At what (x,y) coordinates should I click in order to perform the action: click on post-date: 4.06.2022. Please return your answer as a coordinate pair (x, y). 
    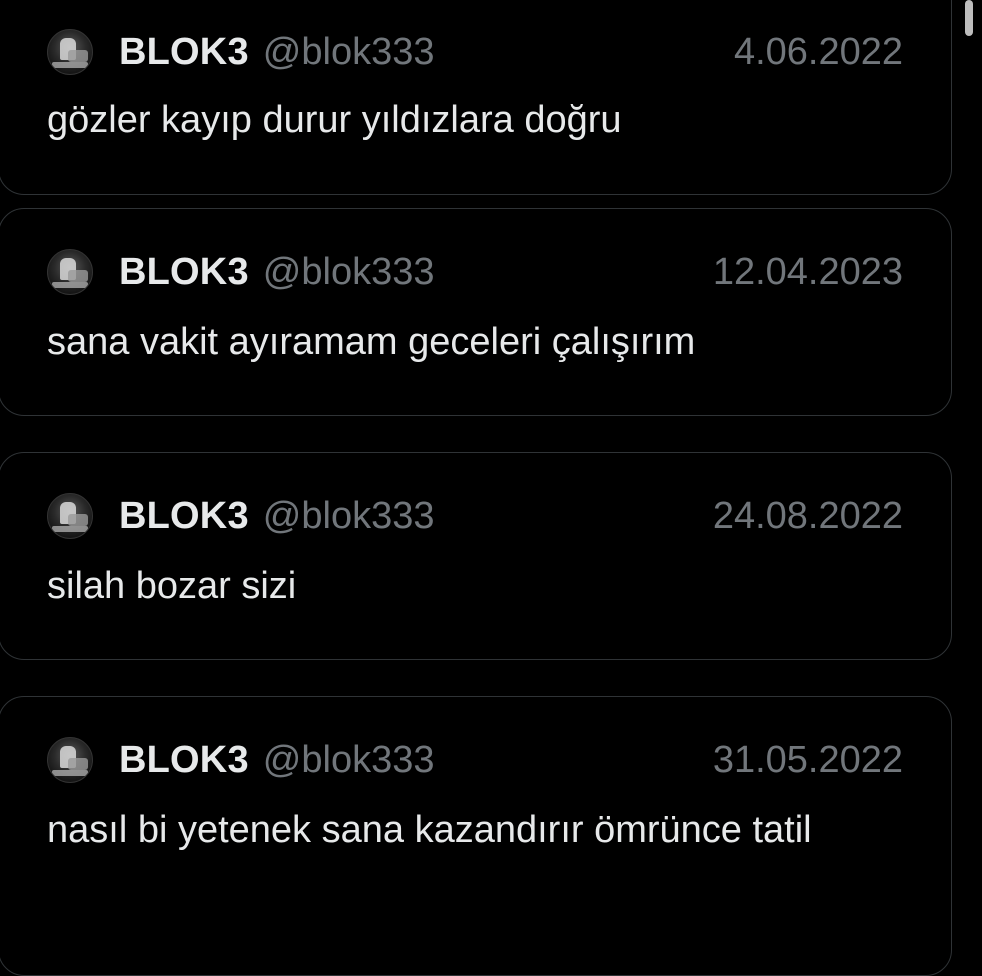
    Looking at the image, I should click on (818, 51).